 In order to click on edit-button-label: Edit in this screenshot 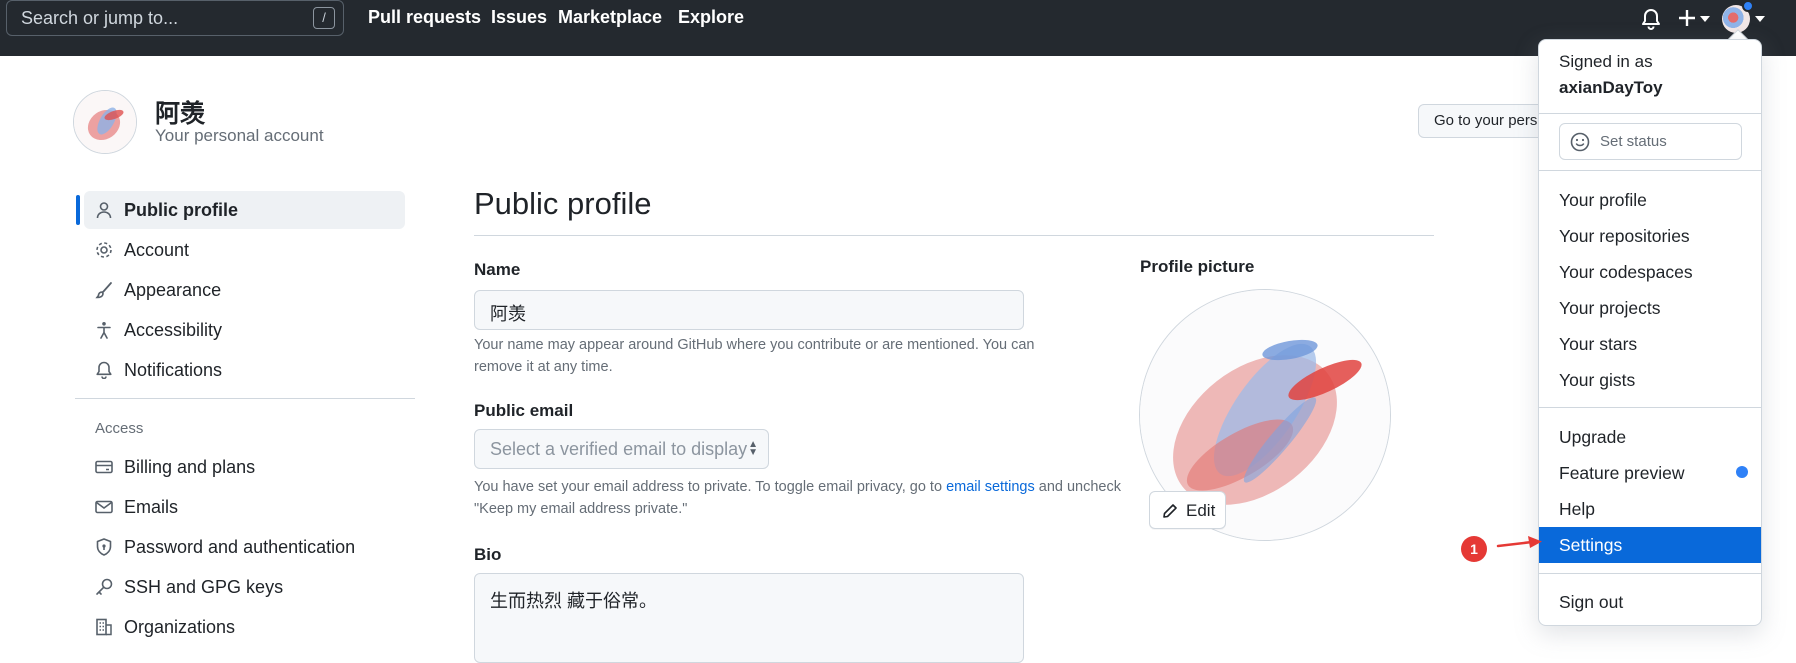, I will do `click(1201, 510)`.